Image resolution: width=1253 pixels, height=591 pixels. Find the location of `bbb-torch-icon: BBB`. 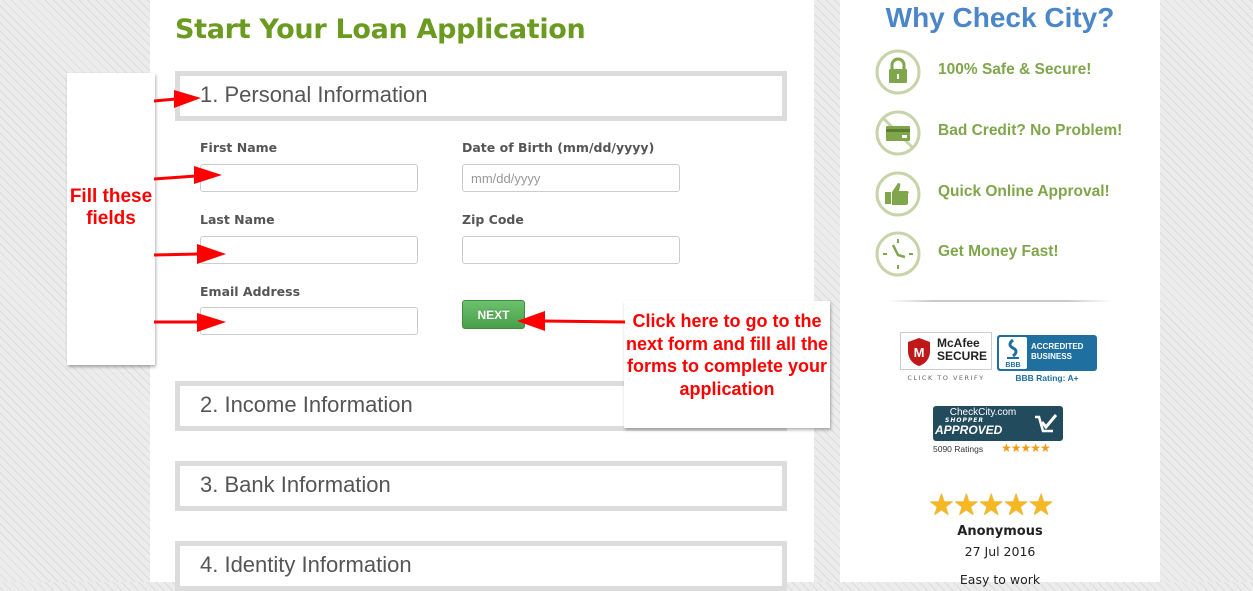

bbb-torch-icon: BBB is located at coordinates (1013, 353).